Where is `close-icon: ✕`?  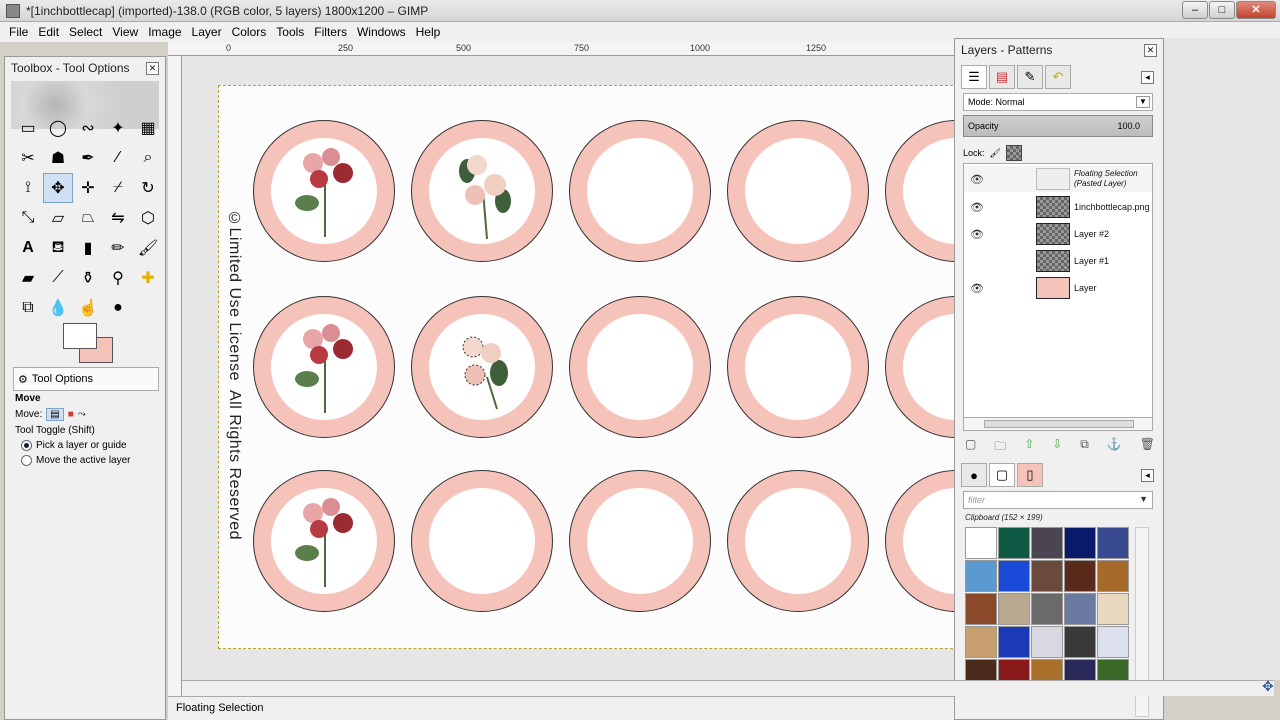
close-icon: ✕ is located at coordinates (1150, 50).